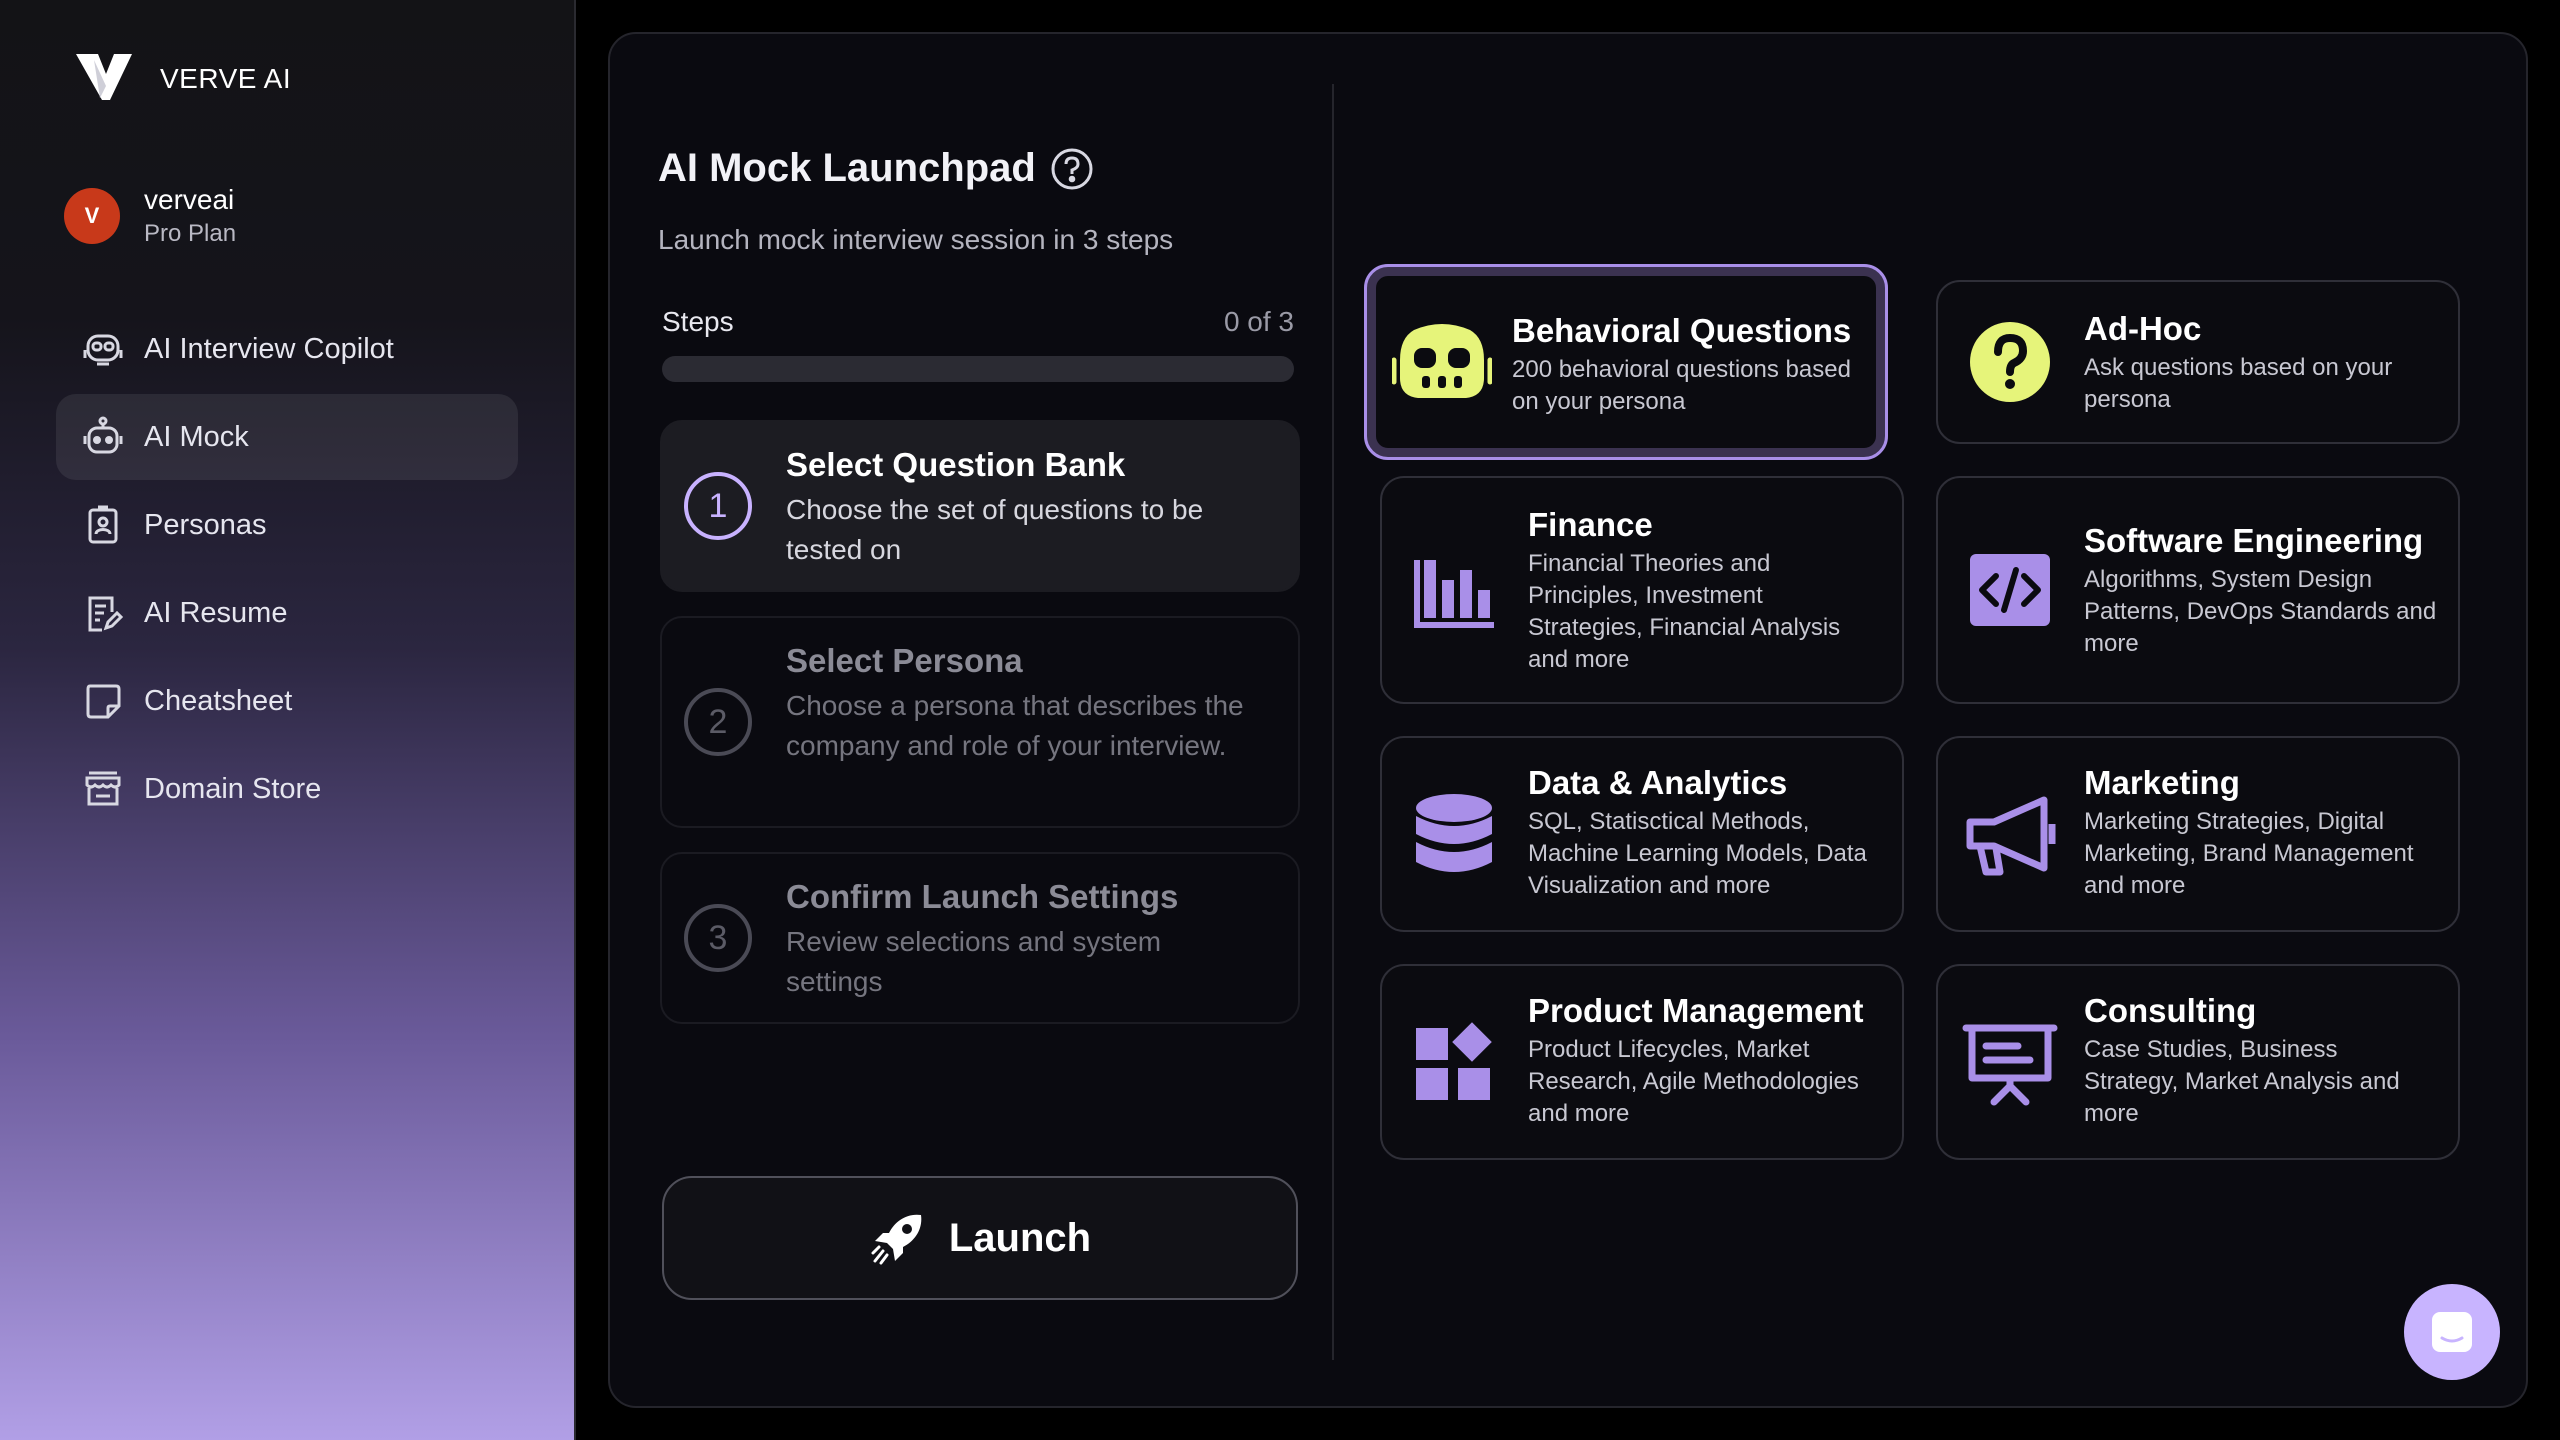  Describe the element at coordinates (1020, 1237) in the screenshot. I see `launch-label: Launch` at that location.